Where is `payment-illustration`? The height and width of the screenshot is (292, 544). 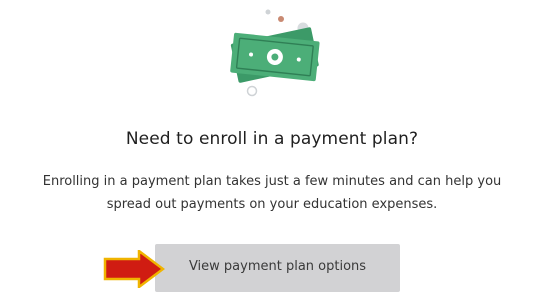
payment-illustration is located at coordinates (275, 54).